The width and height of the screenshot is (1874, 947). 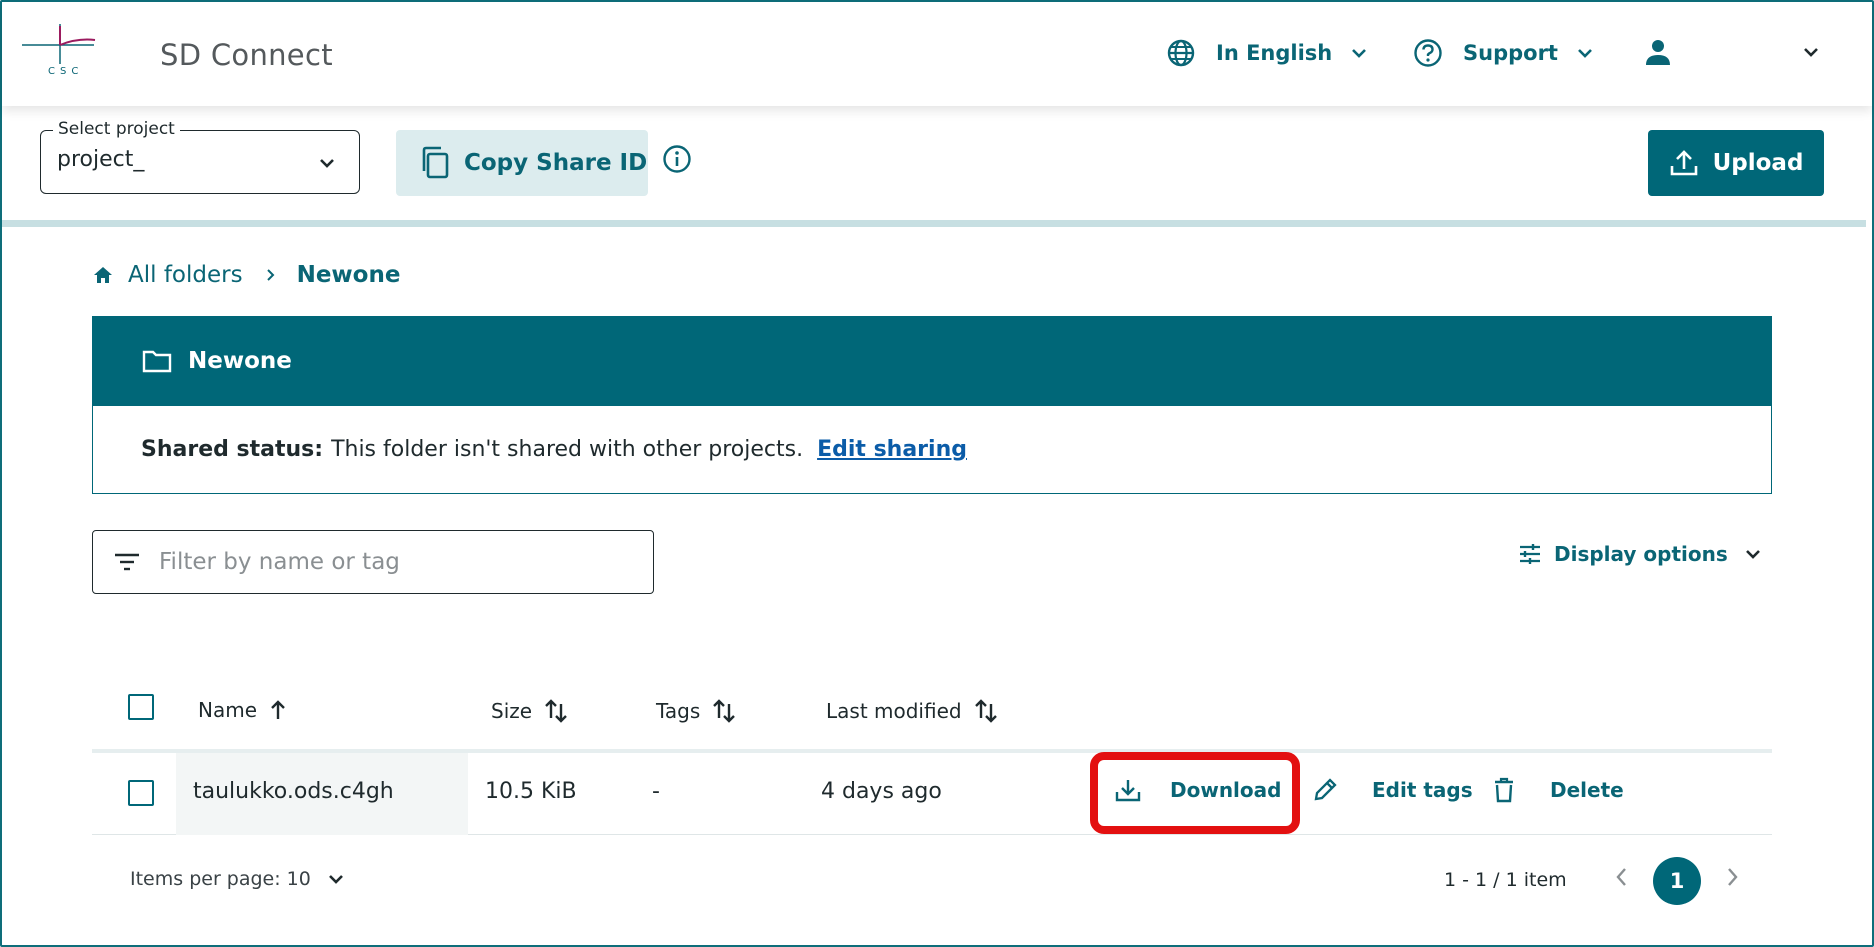 I want to click on column-size-label: Size, so click(x=512, y=711).